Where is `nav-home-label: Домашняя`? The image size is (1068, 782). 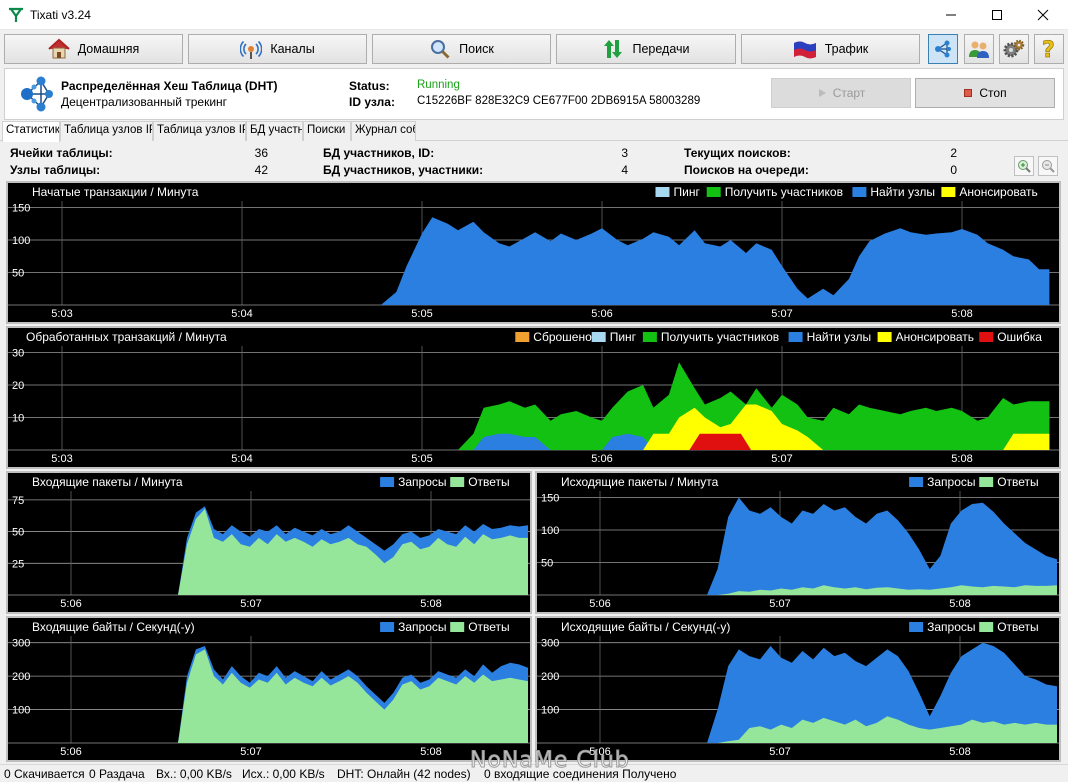
nav-home-label: Домашняя is located at coordinates (108, 49).